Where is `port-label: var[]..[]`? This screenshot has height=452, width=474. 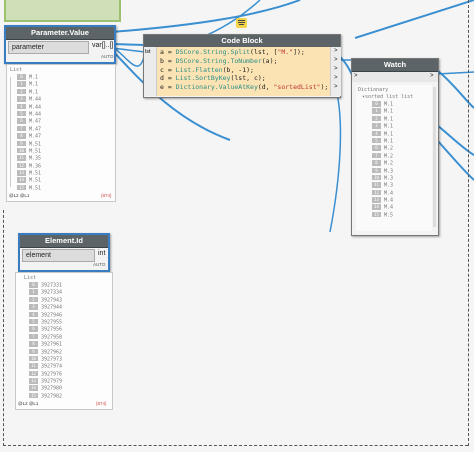 port-label: var[]..[] is located at coordinates (103, 45).